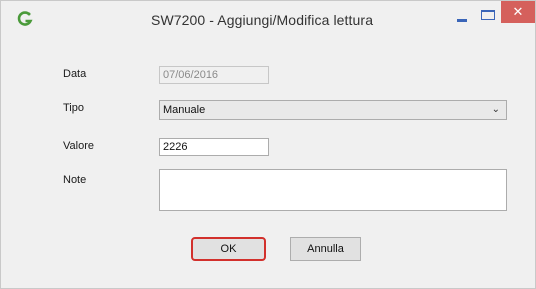 This screenshot has height=289, width=536. What do you see at coordinates (78, 146) in the screenshot?
I see `valore-label: Valore` at bounding box center [78, 146].